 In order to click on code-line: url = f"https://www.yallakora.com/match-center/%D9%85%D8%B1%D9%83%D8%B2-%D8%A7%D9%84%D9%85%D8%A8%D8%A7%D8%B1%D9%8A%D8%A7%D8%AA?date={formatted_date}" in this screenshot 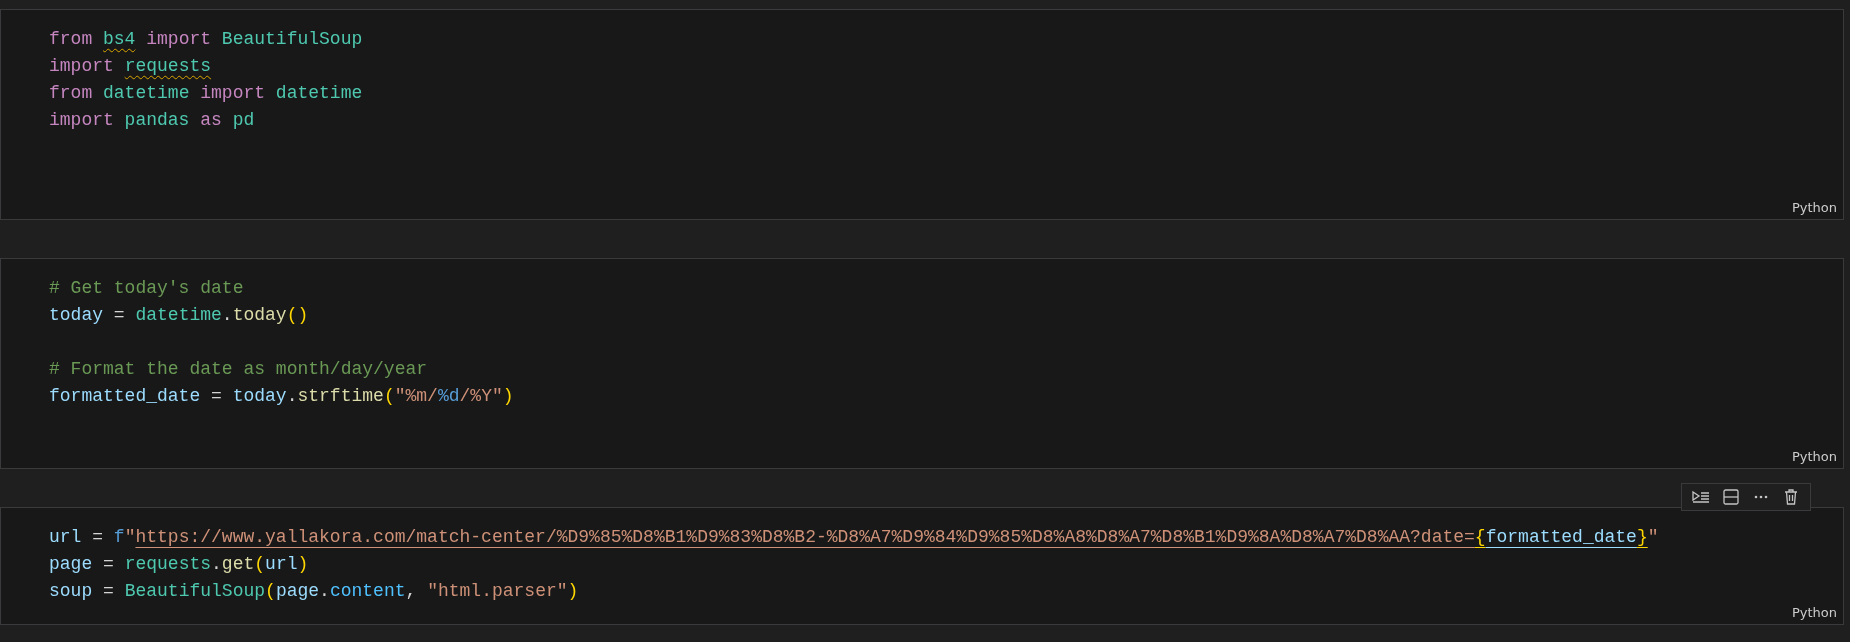, I will do `click(854, 537)`.